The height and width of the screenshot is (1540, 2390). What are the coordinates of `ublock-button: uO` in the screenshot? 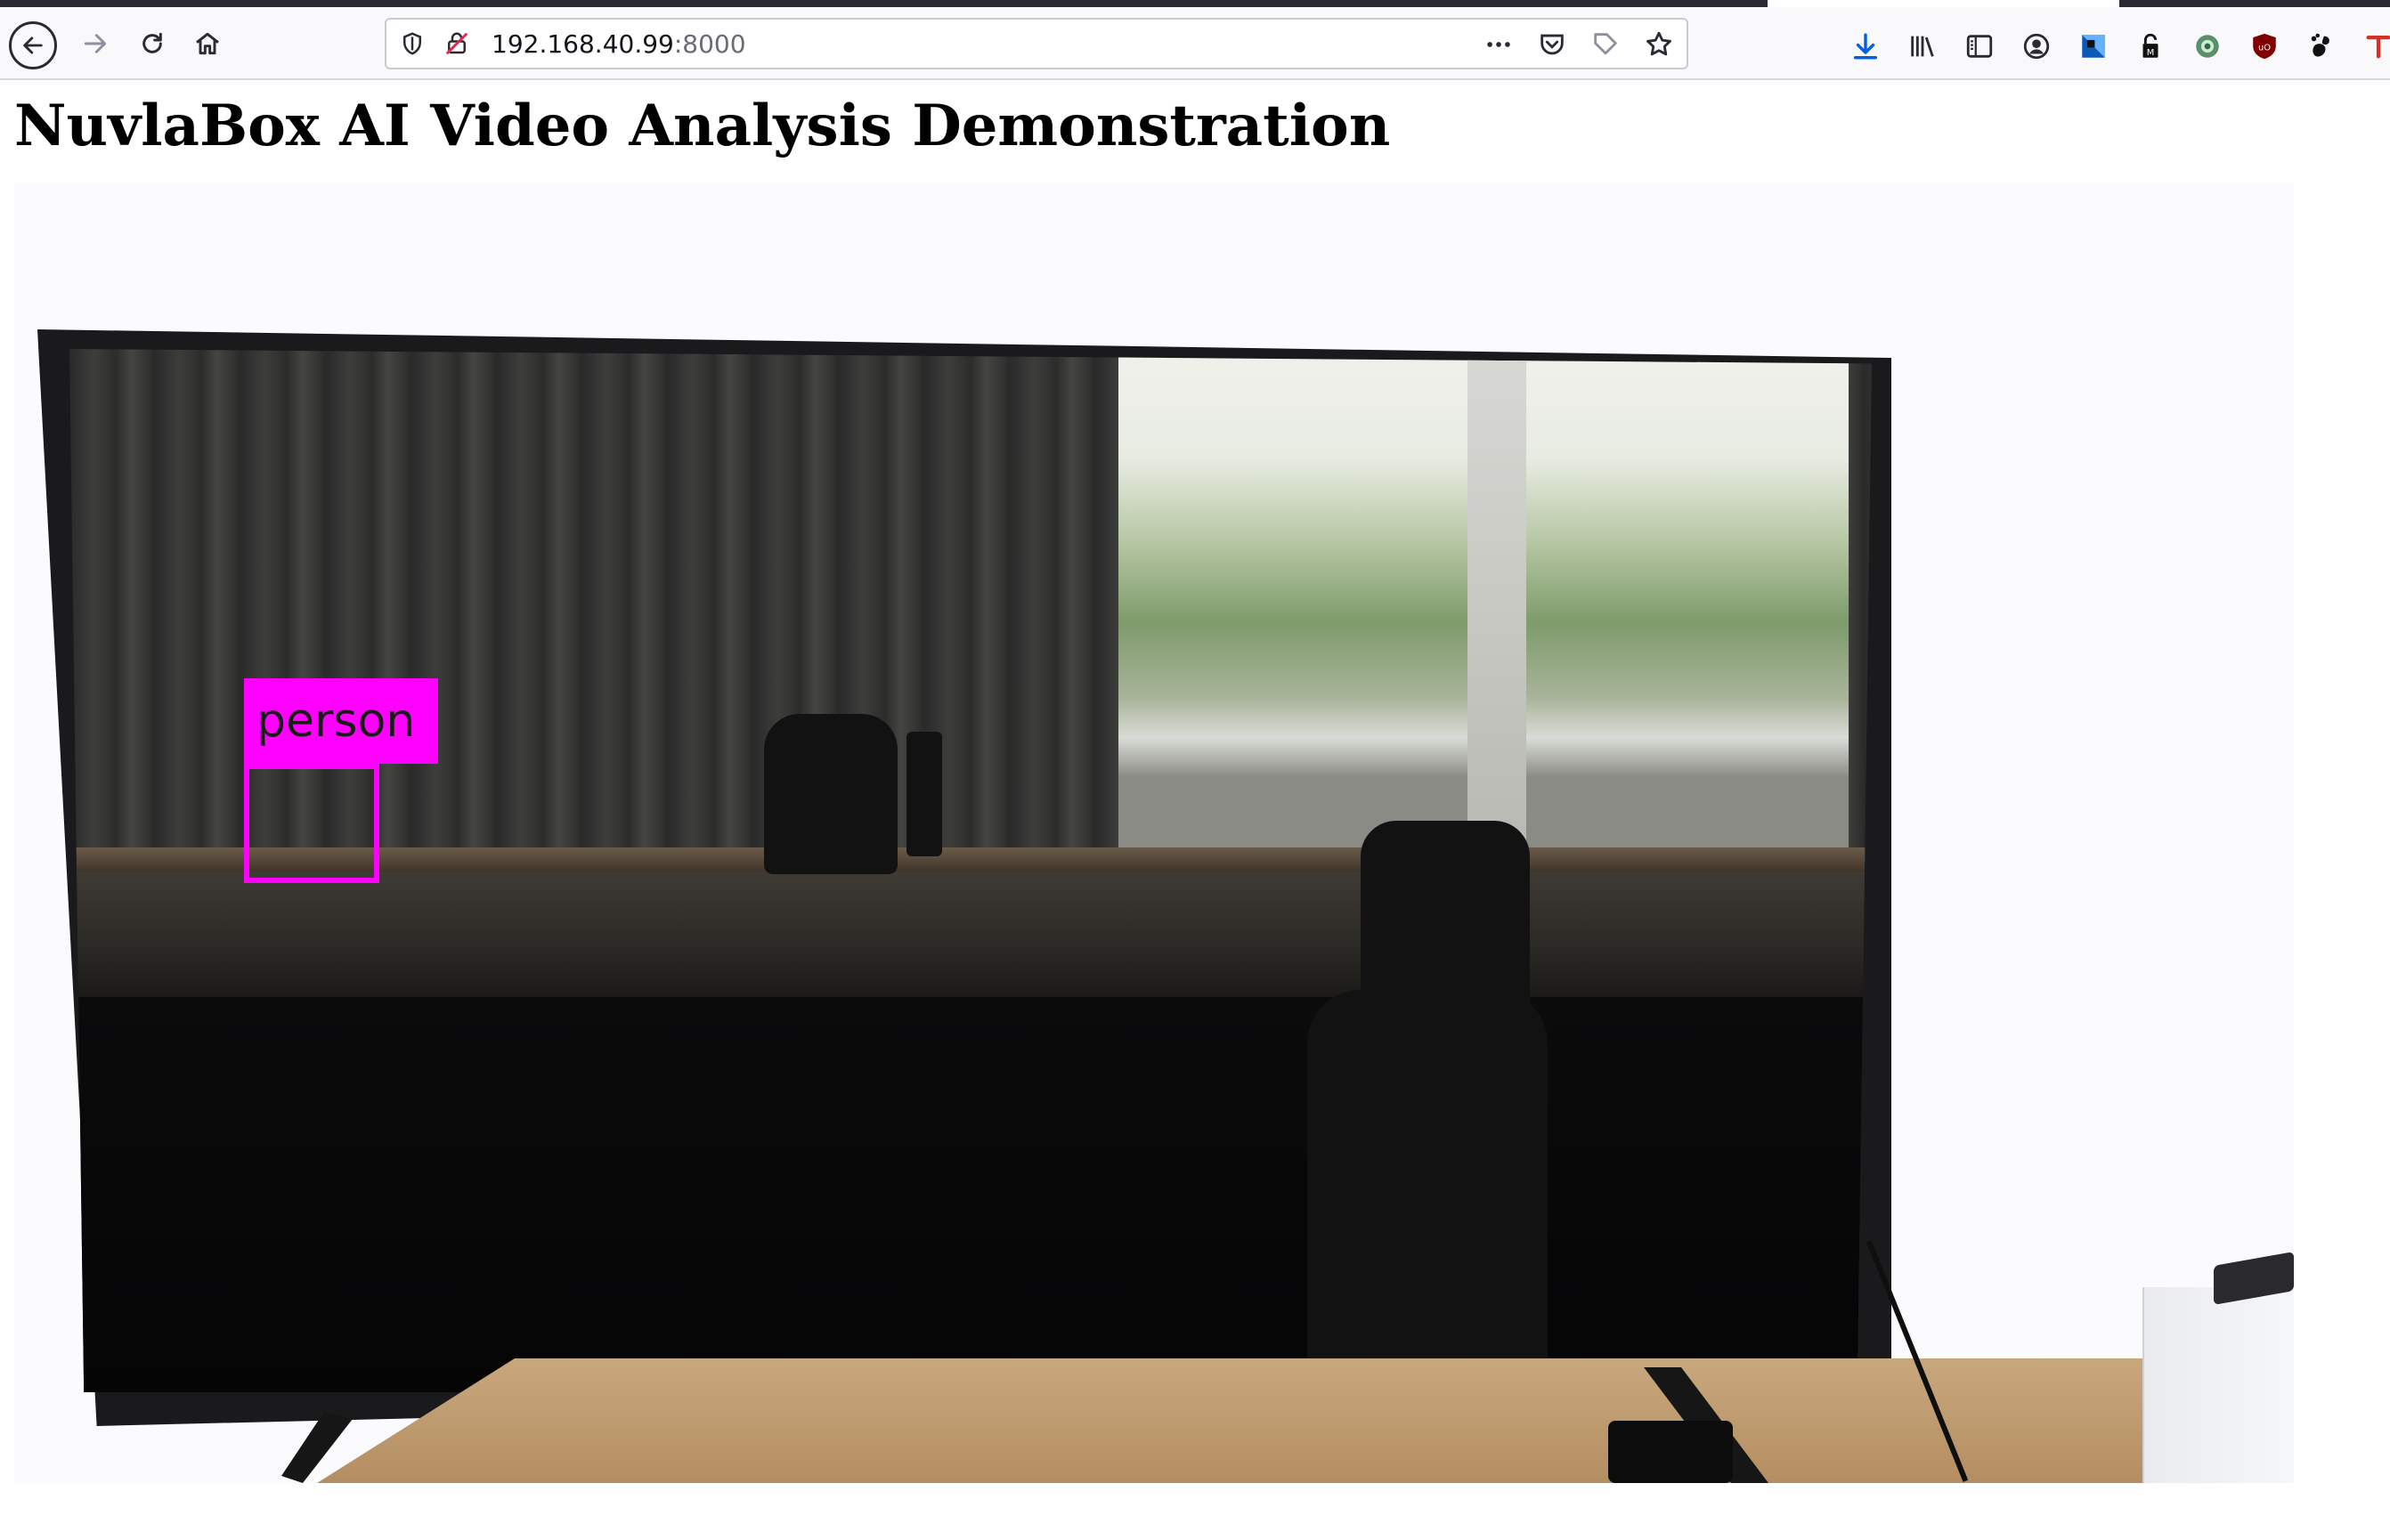 It's located at (2264, 46).